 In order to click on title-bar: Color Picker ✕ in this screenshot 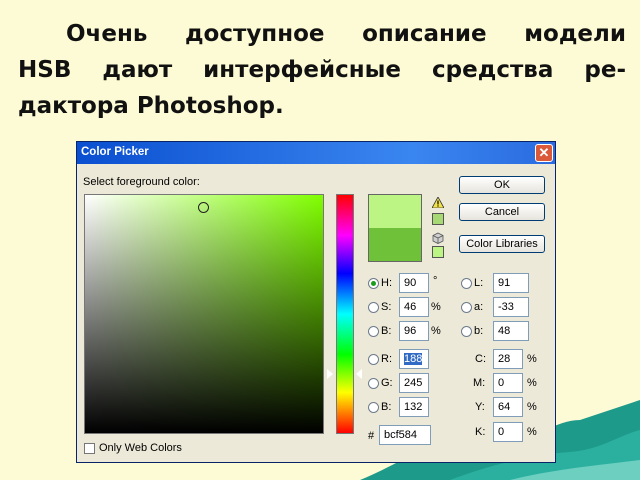, I will do `click(316, 153)`.